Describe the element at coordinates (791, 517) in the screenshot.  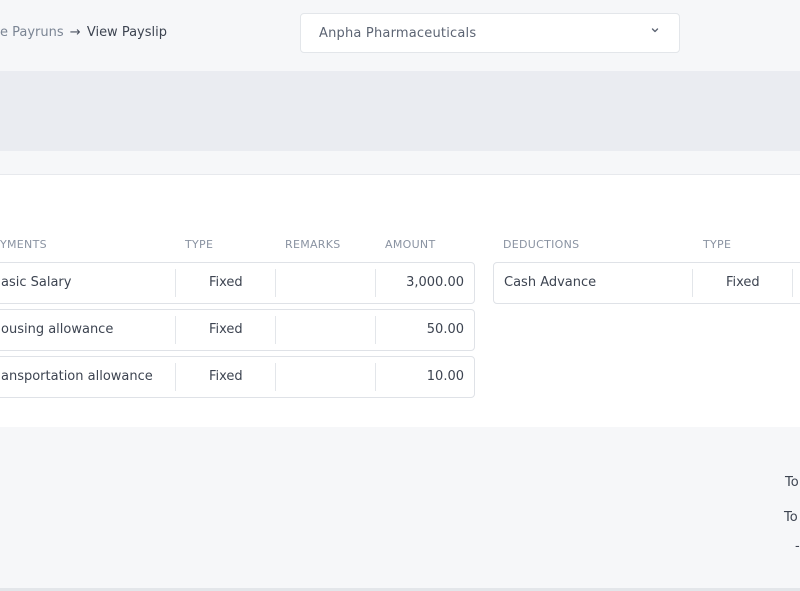
I see `total-deductions-label: To` at that location.